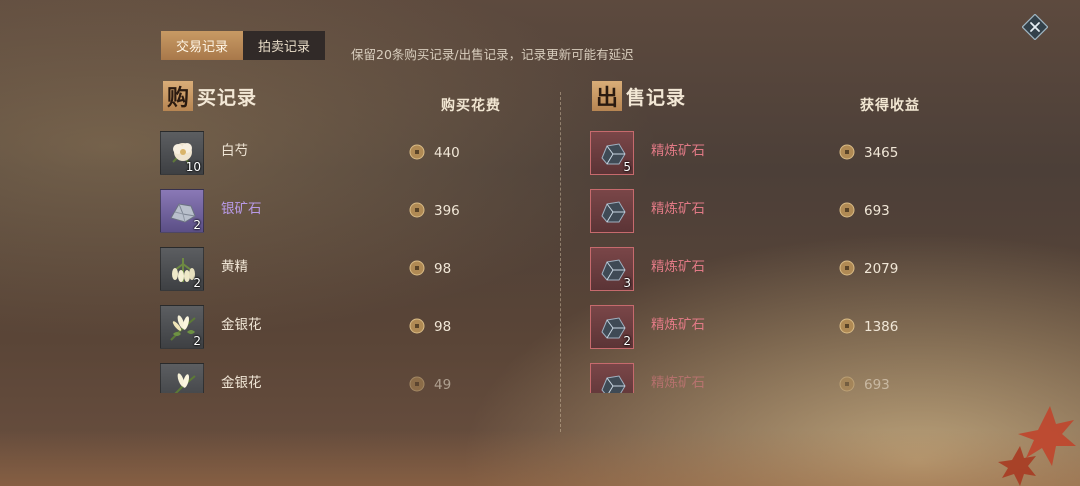 The image size is (1080, 486). Describe the element at coordinates (890, 106) in the screenshot. I see `sell-income-header: 获得收益` at that location.